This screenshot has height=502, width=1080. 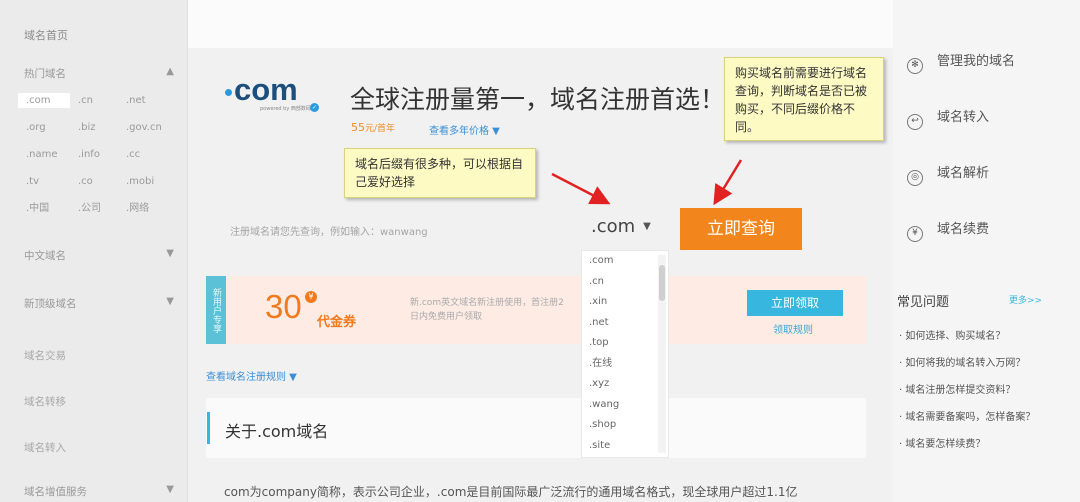 I want to click on resolve-icon: ◎, so click(x=915, y=178).